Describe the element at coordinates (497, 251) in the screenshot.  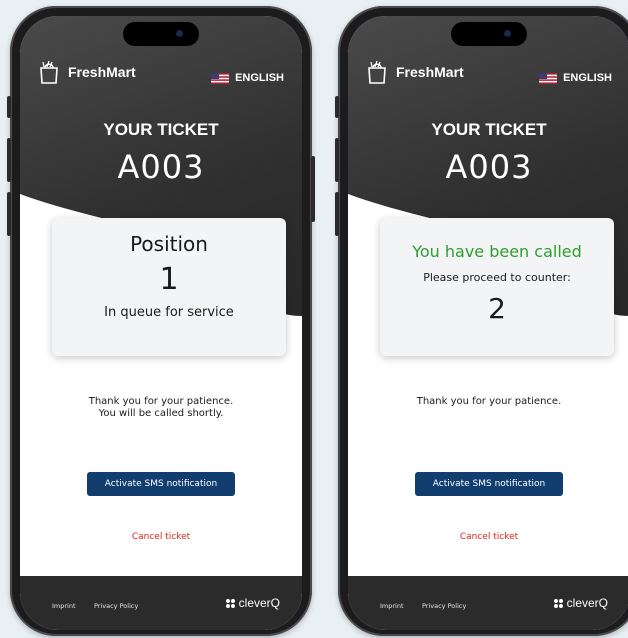
I see `called-heading: You have been called` at that location.